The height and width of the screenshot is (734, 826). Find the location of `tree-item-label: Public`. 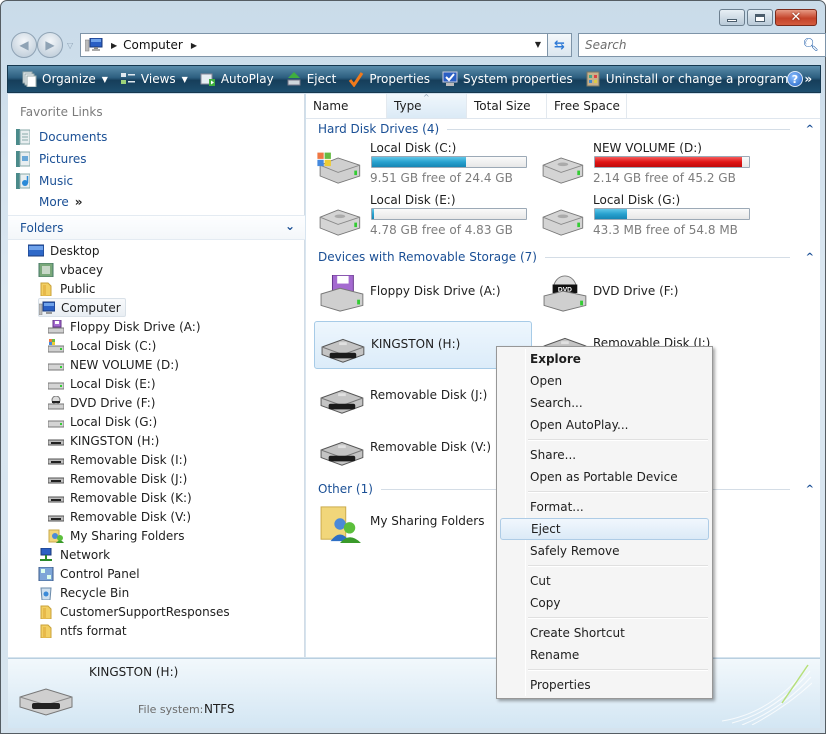

tree-item-label: Public is located at coordinates (78, 288).